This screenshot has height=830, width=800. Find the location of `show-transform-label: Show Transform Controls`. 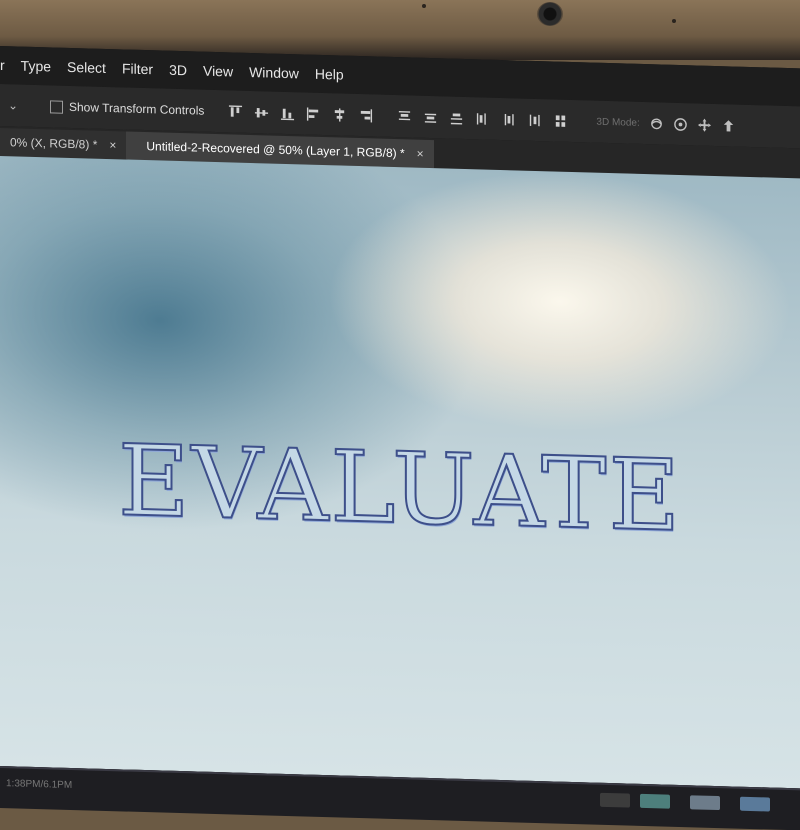

show-transform-label: Show Transform Controls is located at coordinates (137, 108).